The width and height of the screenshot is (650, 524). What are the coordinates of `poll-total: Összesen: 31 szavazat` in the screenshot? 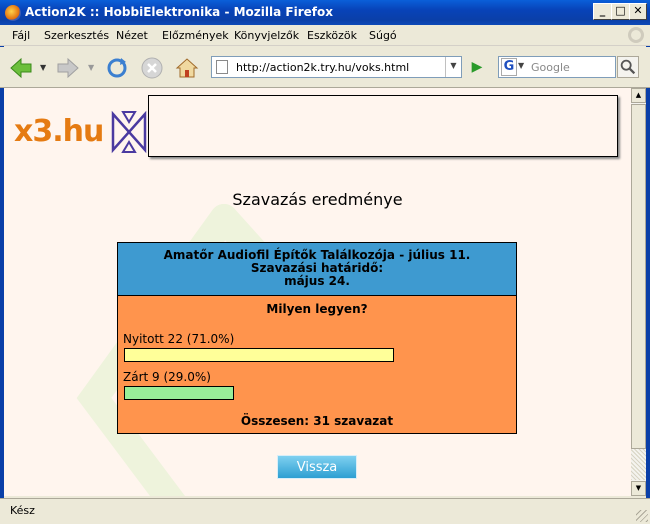 It's located at (317, 421).